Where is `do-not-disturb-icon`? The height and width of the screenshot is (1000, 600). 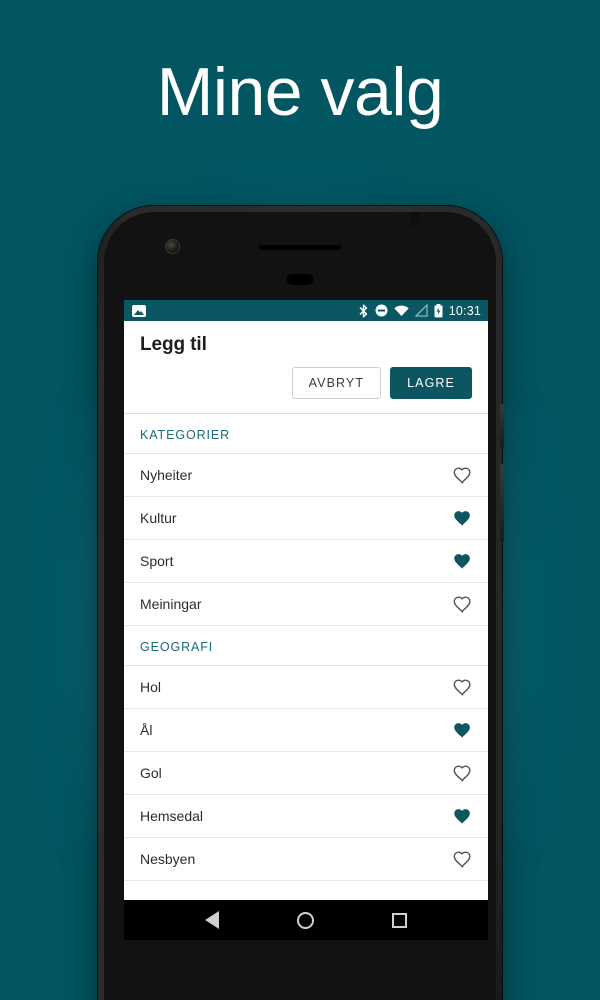
do-not-disturb-icon is located at coordinates (381, 310).